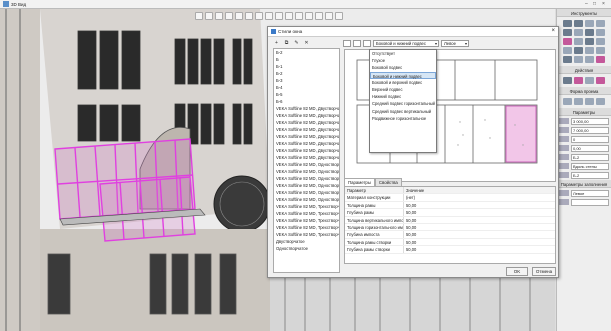 The image size is (611, 331). What do you see at coordinates (589, 59) in the screenshot?
I see `label-tool-icon` at bounding box center [589, 59].